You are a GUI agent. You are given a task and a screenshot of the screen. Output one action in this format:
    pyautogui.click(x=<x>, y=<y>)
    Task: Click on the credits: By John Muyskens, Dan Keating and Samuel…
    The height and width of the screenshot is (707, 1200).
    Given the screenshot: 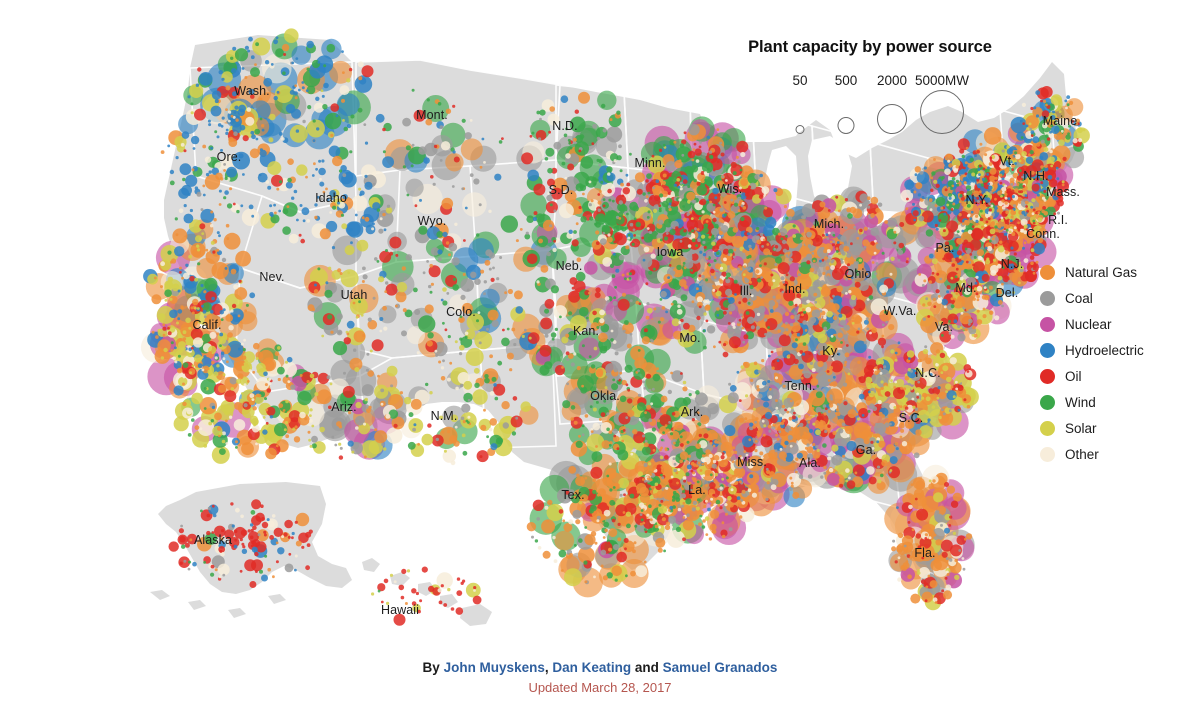 What is the action you would take?
    pyautogui.click(x=600, y=677)
    